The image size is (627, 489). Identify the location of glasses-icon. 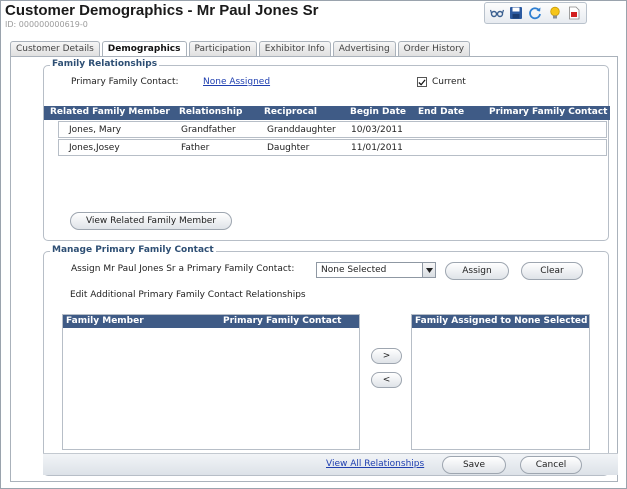
(497, 13).